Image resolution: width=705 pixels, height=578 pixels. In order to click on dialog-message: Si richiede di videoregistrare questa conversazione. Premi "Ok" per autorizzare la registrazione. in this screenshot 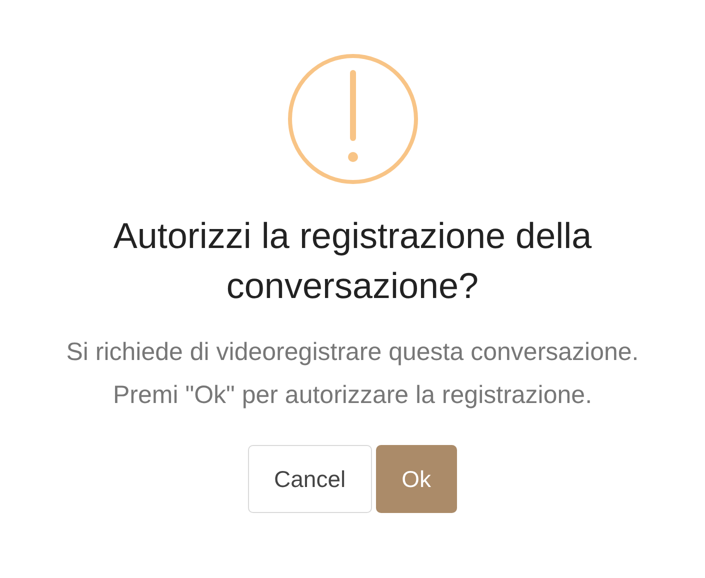, I will do `click(352, 374)`.